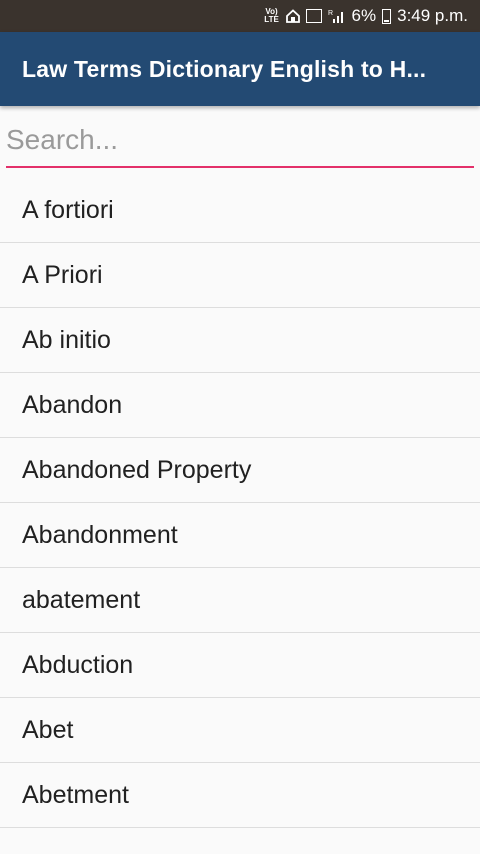  Describe the element at coordinates (240, 340) in the screenshot. I see `list-item: Ab initio` at that location.